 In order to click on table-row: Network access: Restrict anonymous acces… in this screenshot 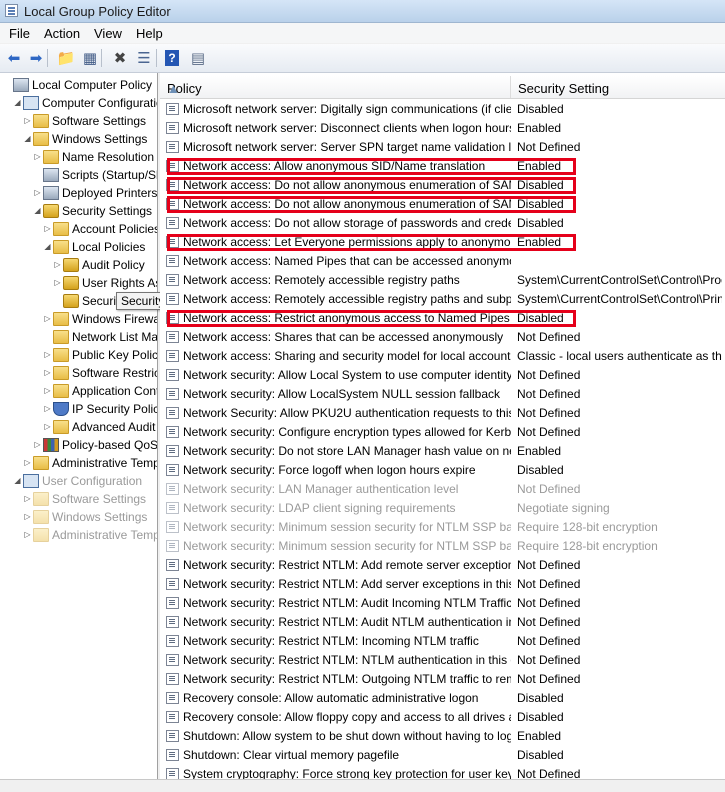, I will do `click(442, 318)`.